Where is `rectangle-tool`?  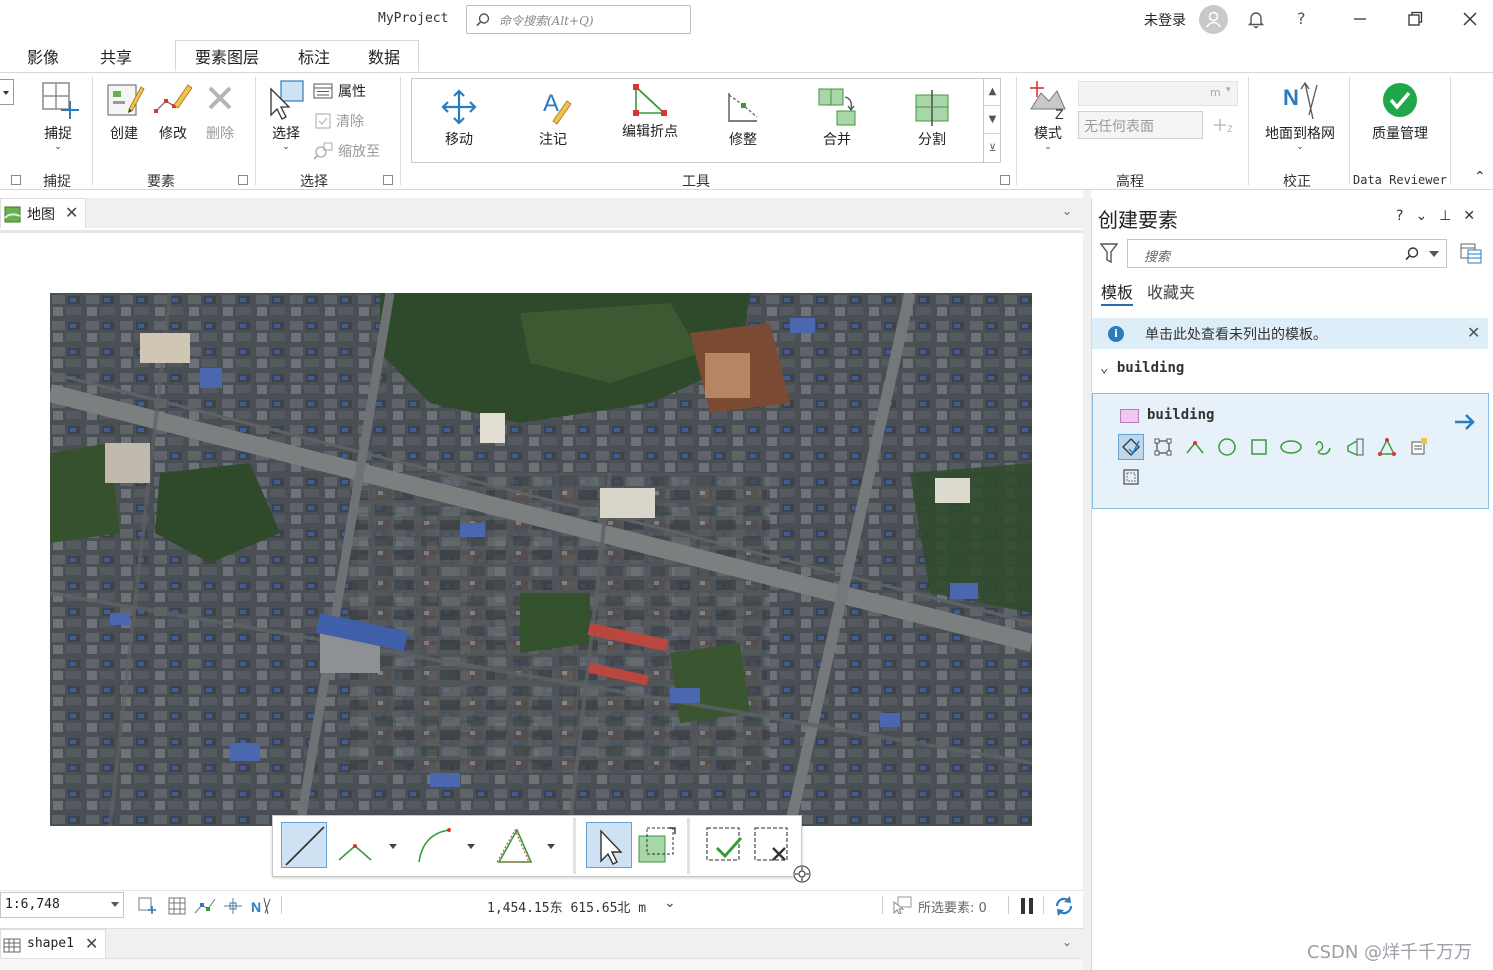 rectangle-tool is located at coordinates (1163, 447).